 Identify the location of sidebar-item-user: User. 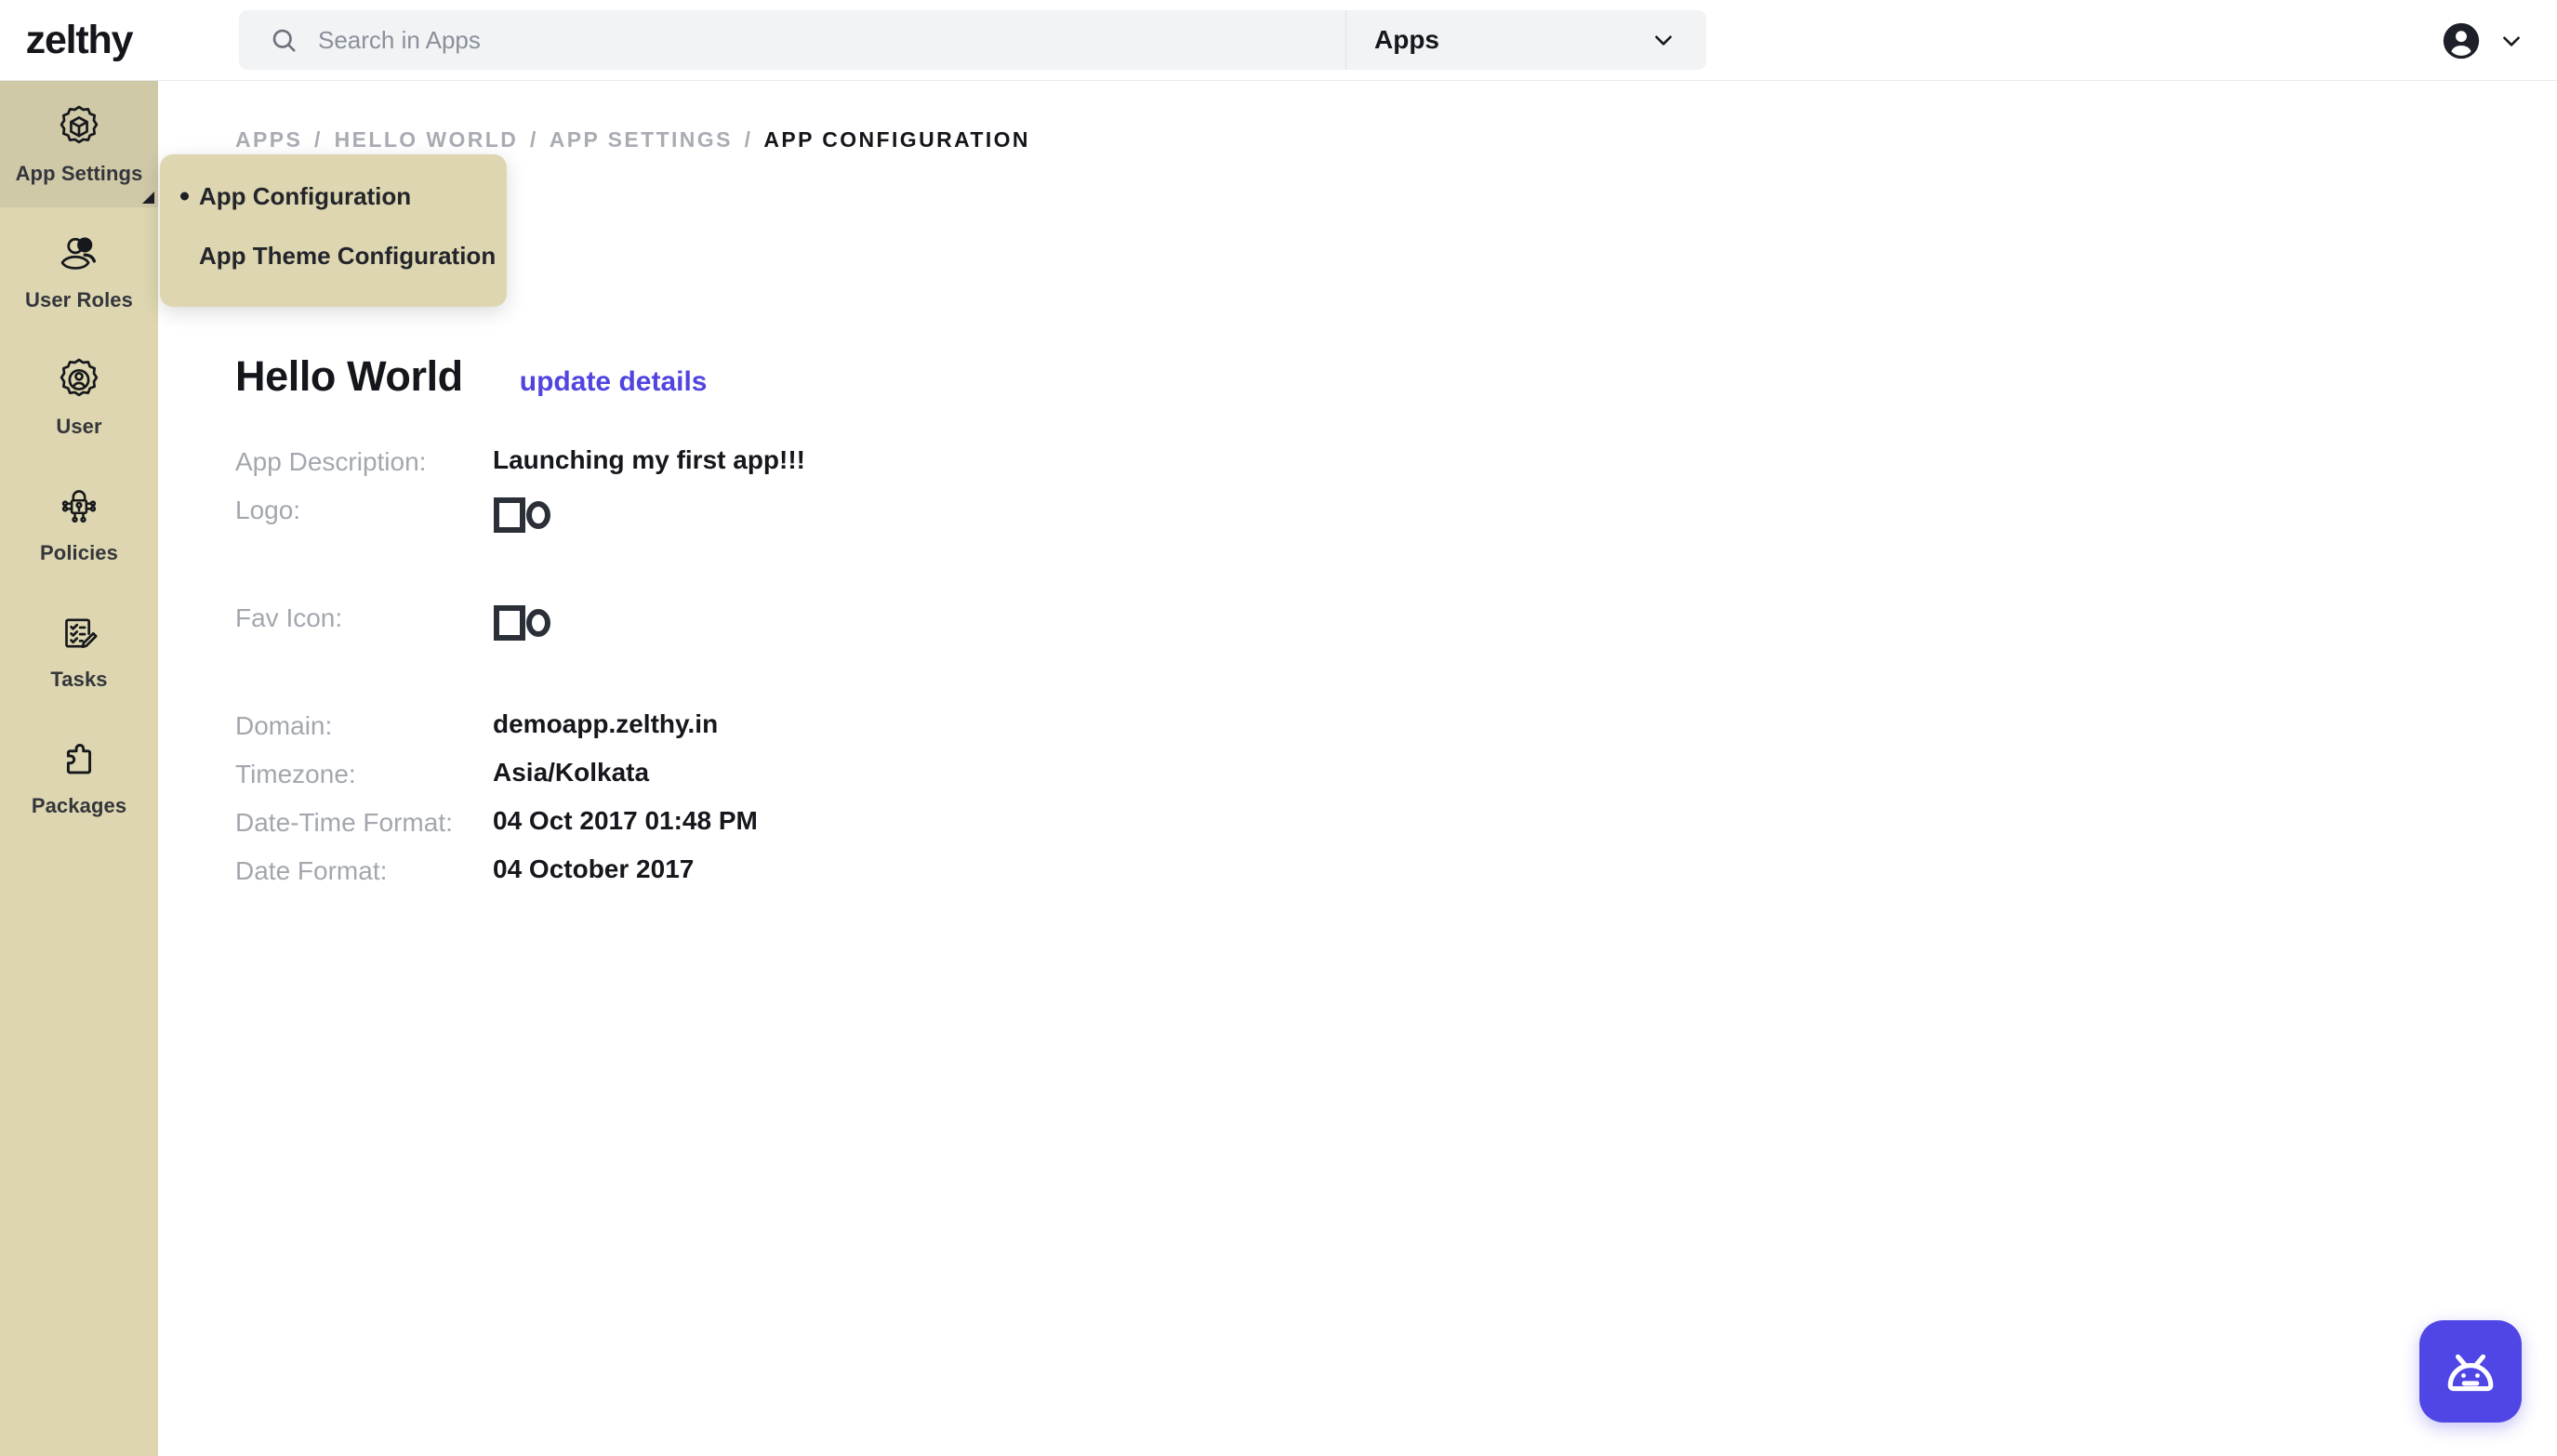
(79, 397).